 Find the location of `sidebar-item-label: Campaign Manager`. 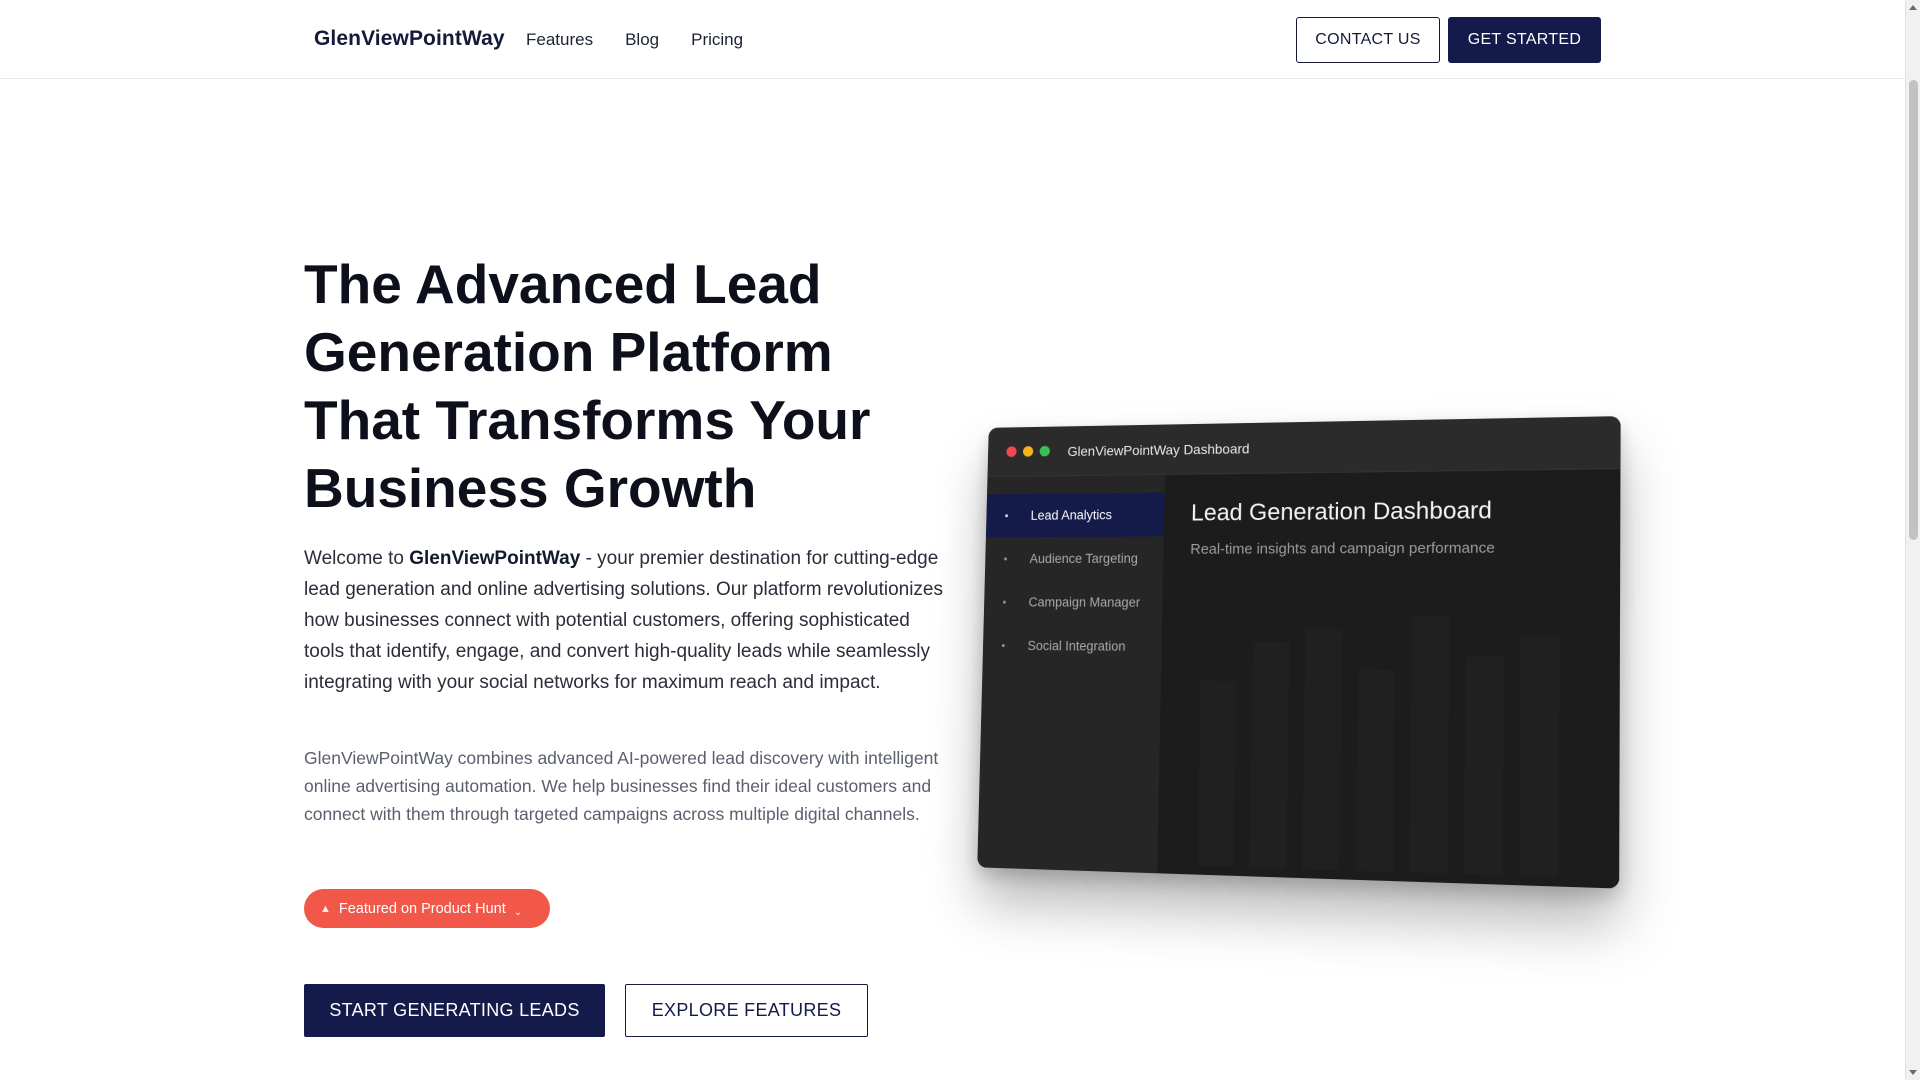

sidebar-item-label: Campaign Manager is located at coordinates (1084, 602).